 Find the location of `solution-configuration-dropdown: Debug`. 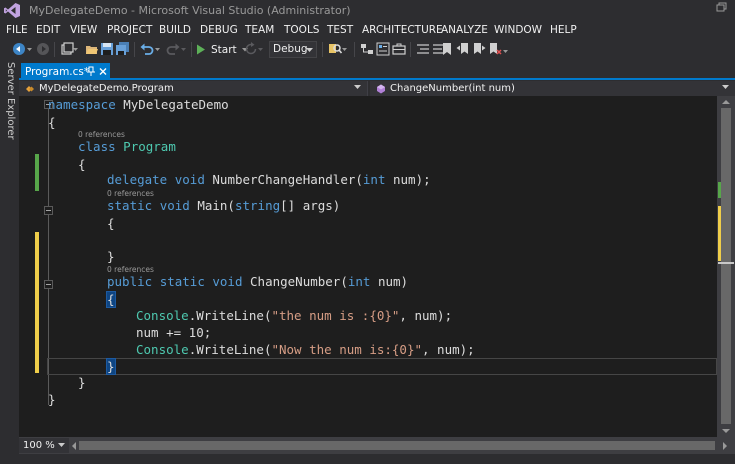

solution-configuration-dropdown: Debug is located at coordinates (293, 49).